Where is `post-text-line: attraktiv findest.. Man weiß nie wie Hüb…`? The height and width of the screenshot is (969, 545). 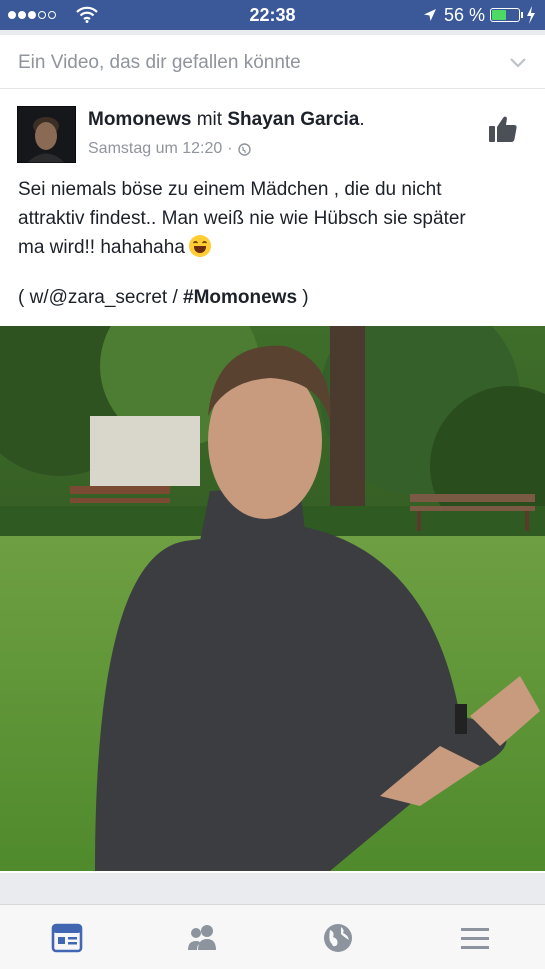
post-text-line: attraktiv findest.. Man weiß nie wie Hüb… is located at coordinates (242, 218).